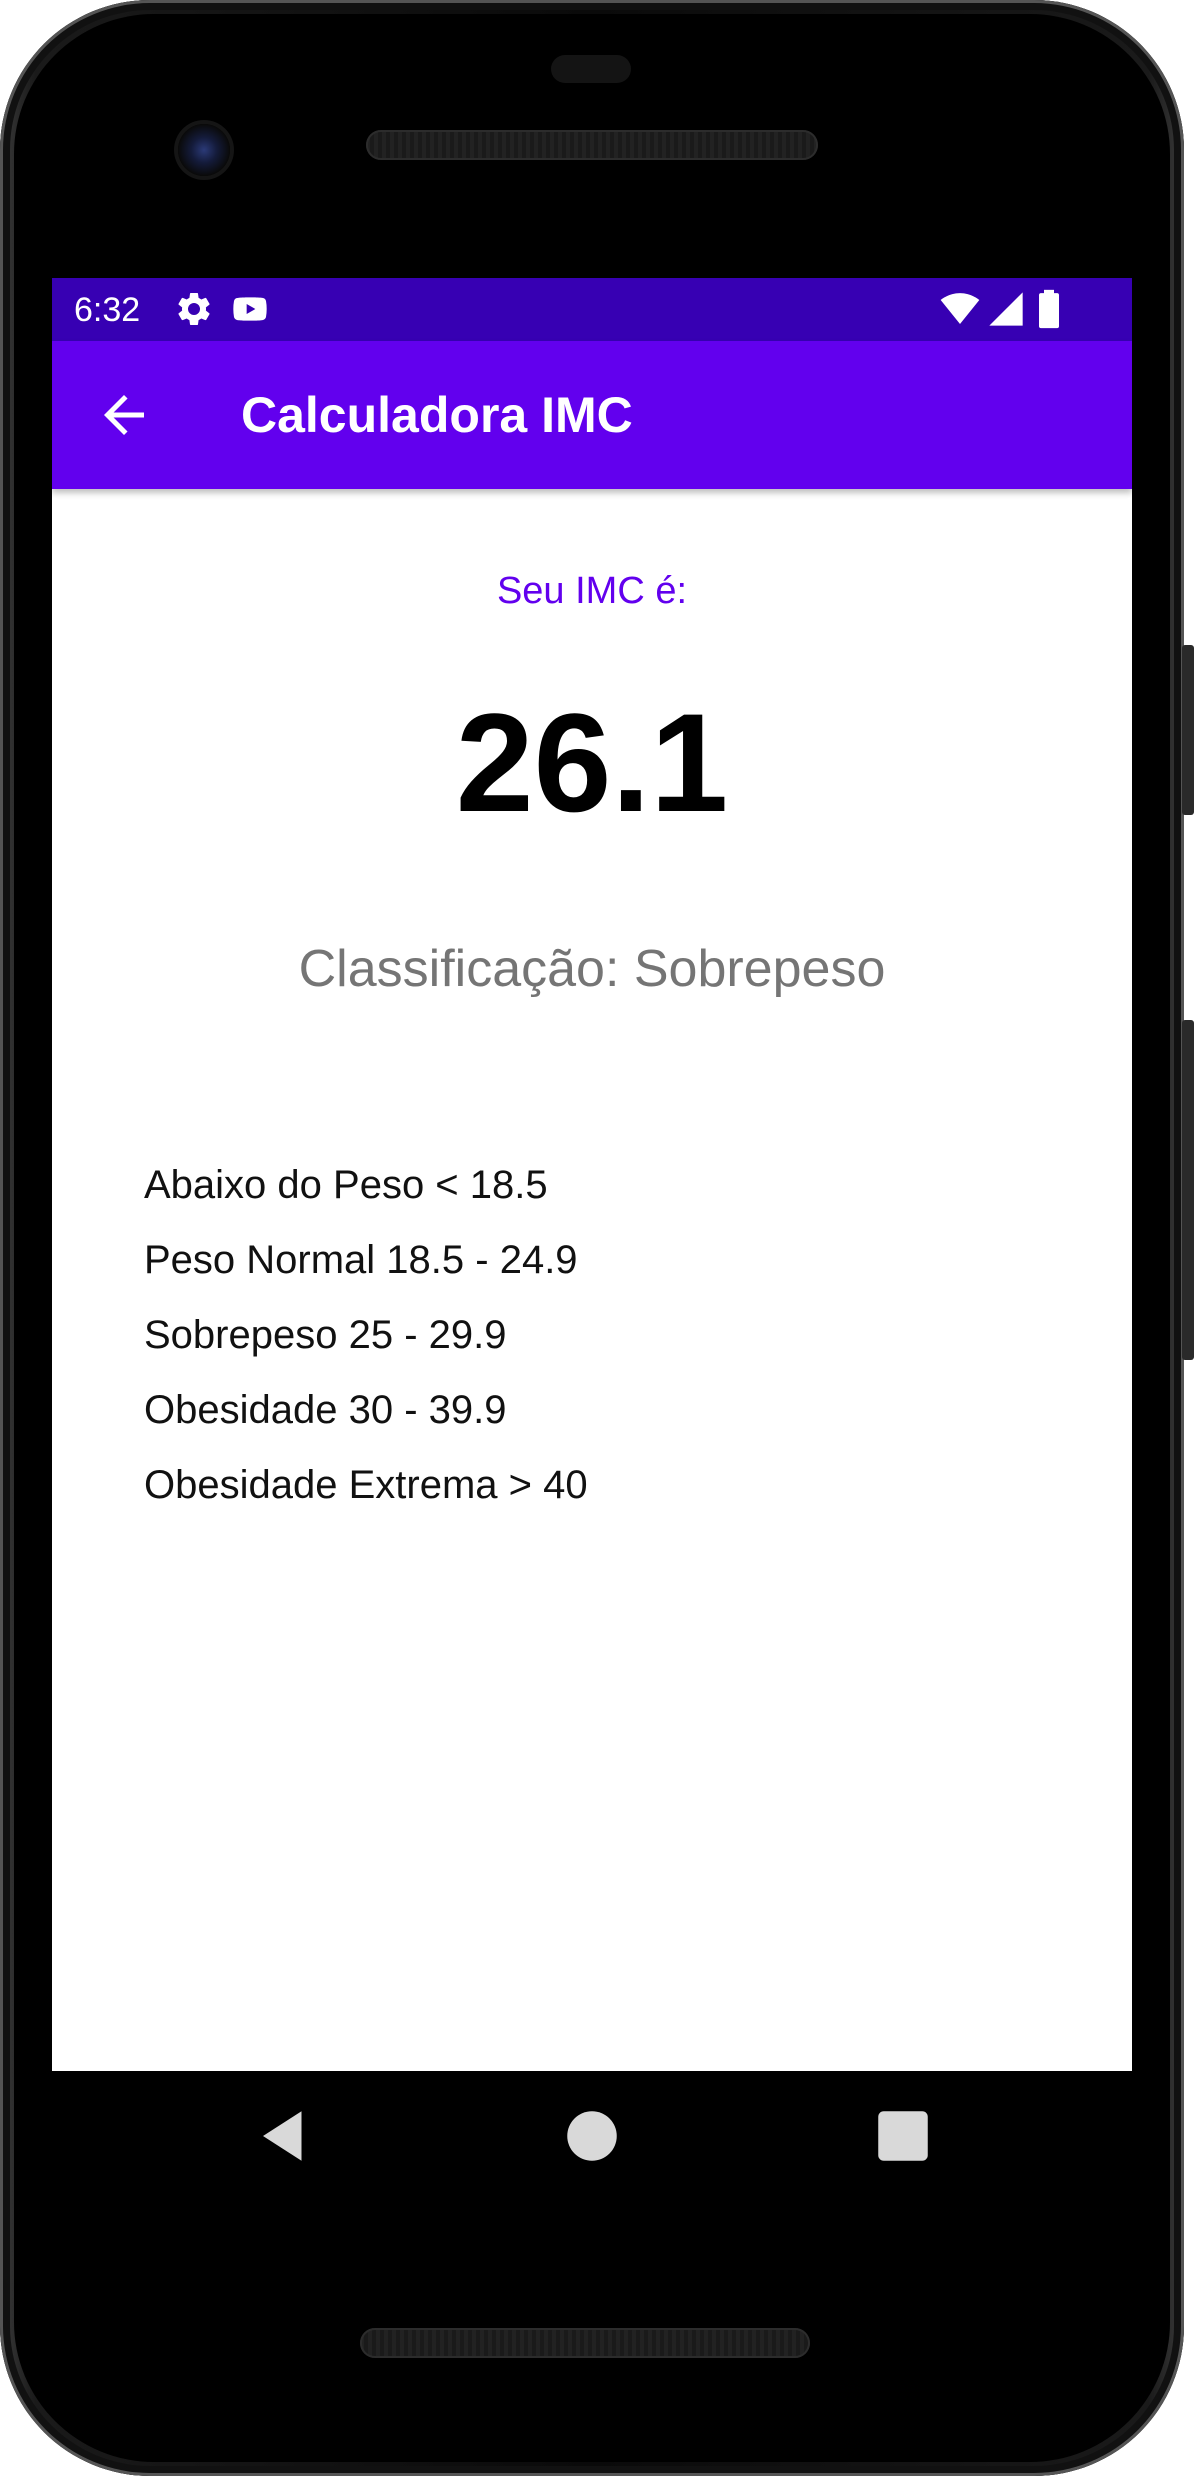 The width and height of the screenshot is (1194, 2480). Describe the element at coordinates (285, 2136) in the screenshot. I see `back-triangle-icon` at that location.